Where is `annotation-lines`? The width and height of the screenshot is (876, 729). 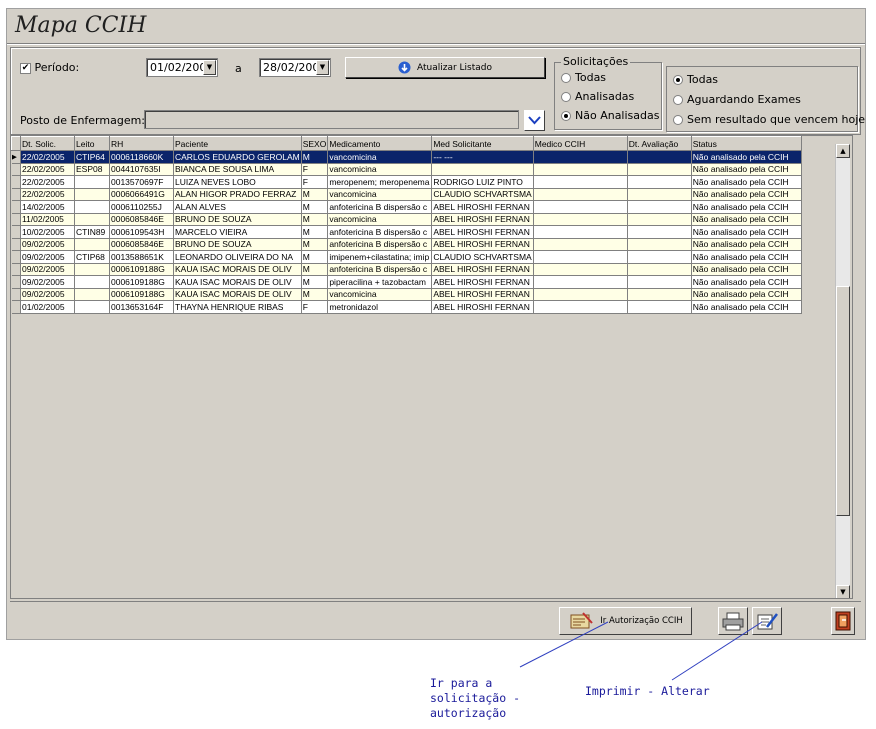
annotation-lines is located at coordinates (641, 651).